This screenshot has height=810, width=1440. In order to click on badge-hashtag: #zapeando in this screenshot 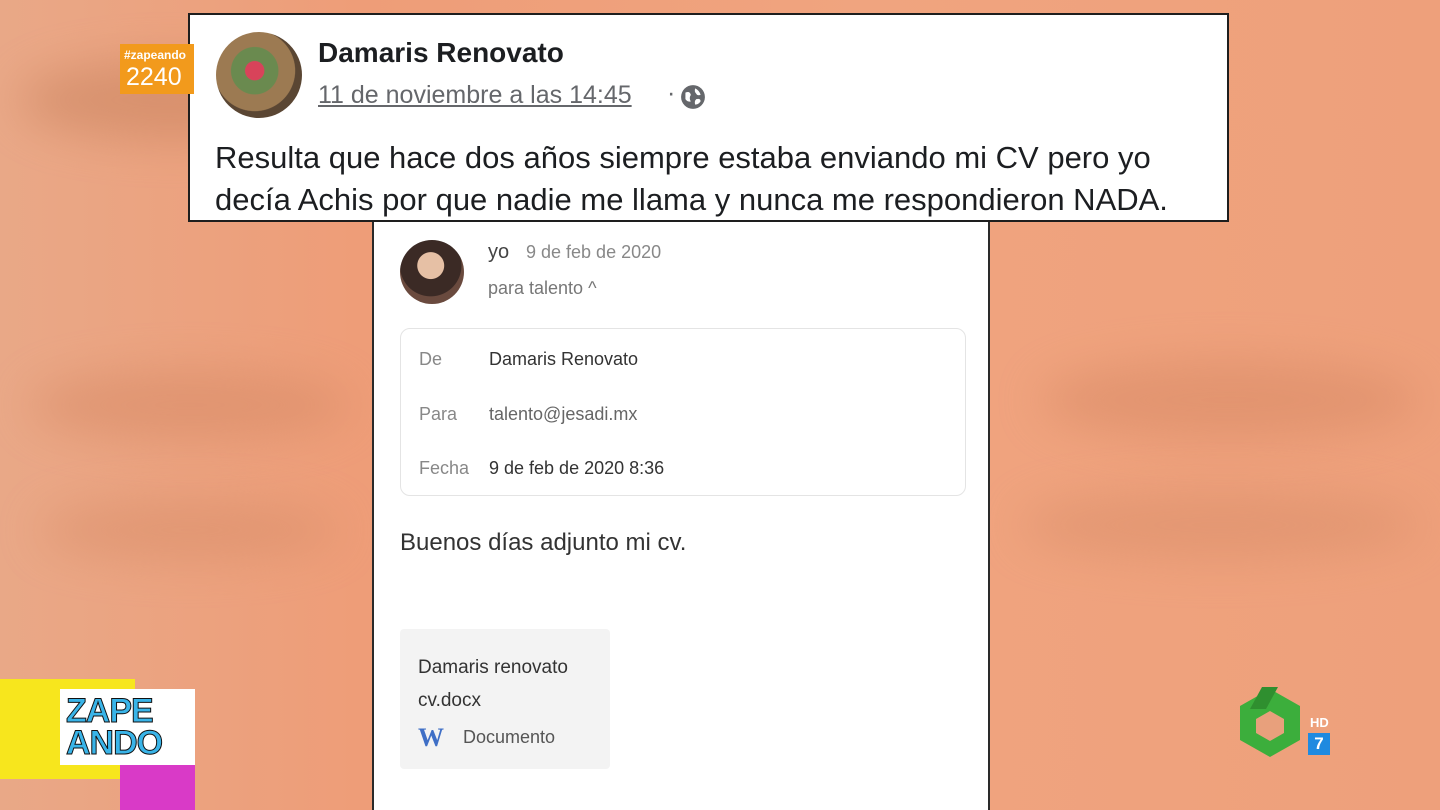, I will do `click(155, 55)`.